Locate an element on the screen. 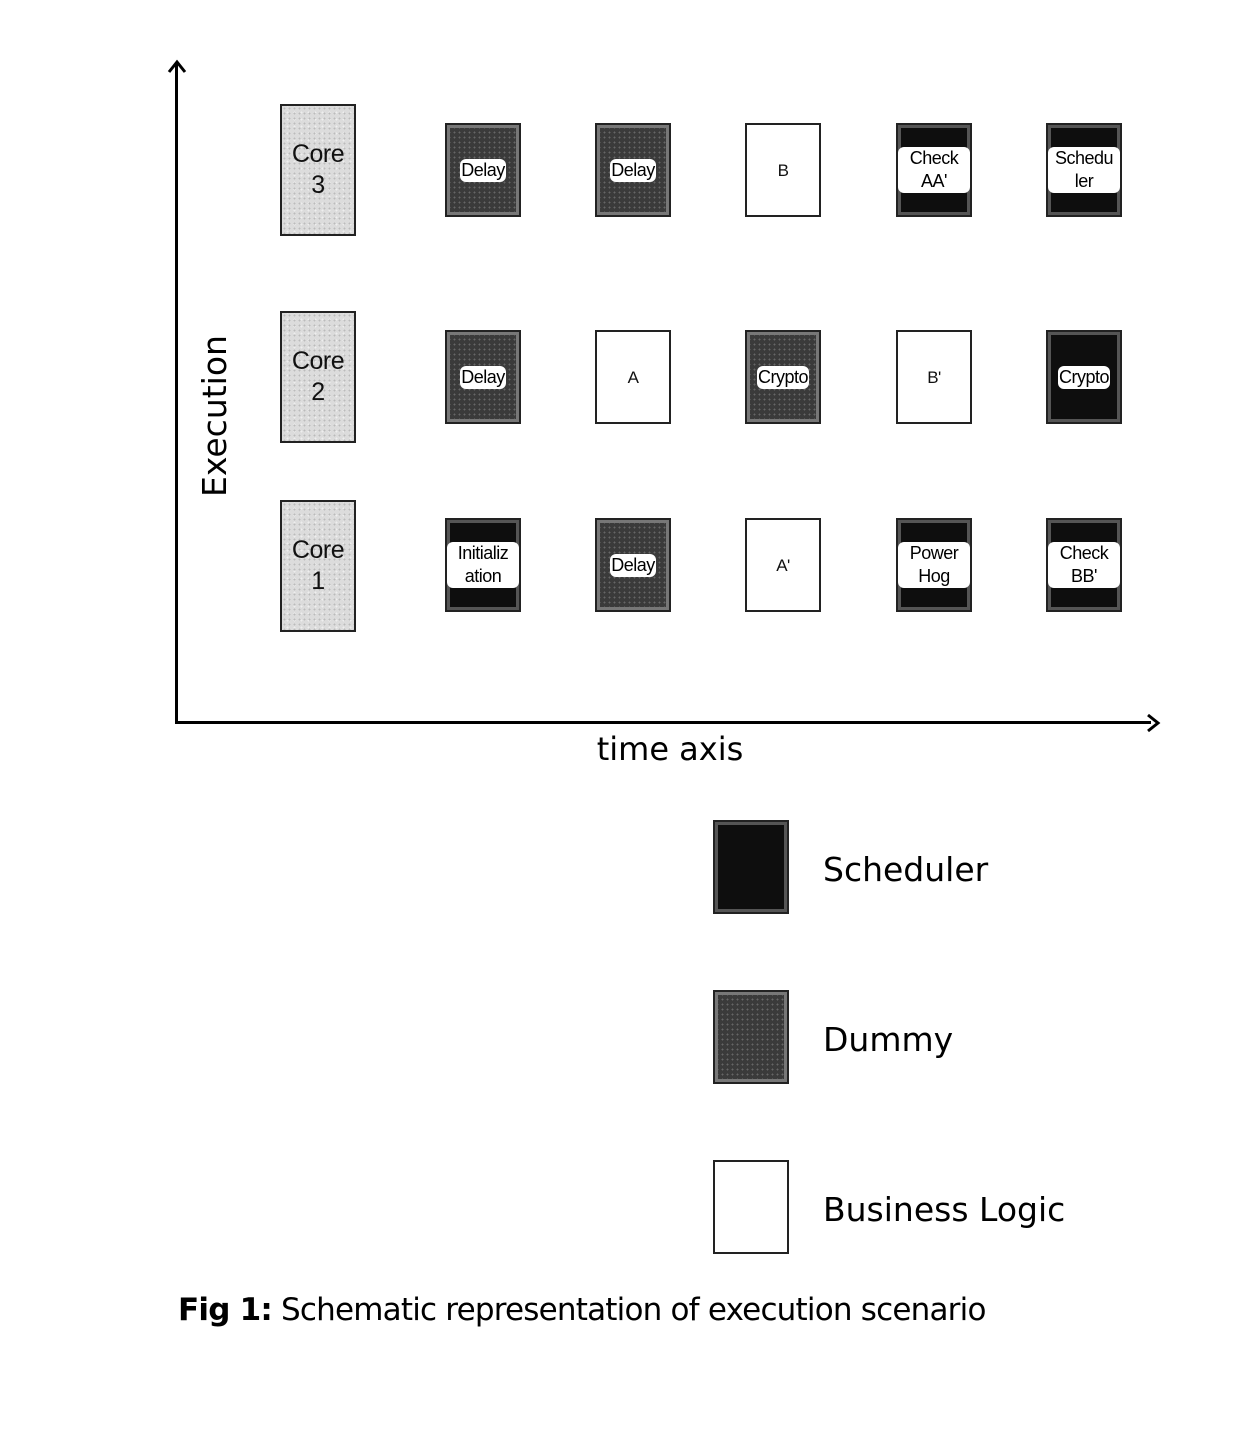 The height and width of the screenshot is (1439, 1240). task-label: Power Hog is located at coordinates (934, 565).